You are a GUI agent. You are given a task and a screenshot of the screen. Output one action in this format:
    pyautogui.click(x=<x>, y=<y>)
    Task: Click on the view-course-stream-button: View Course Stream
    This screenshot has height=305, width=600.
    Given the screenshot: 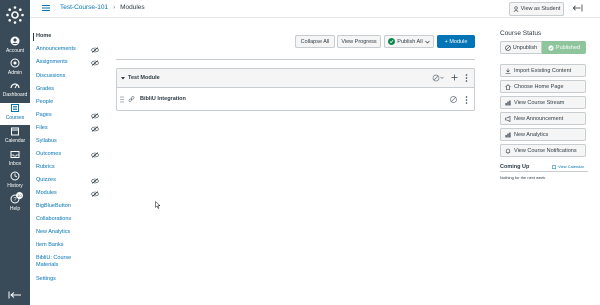 What is the action you would take?
    pyautogui.click(x=543, y=102)
    